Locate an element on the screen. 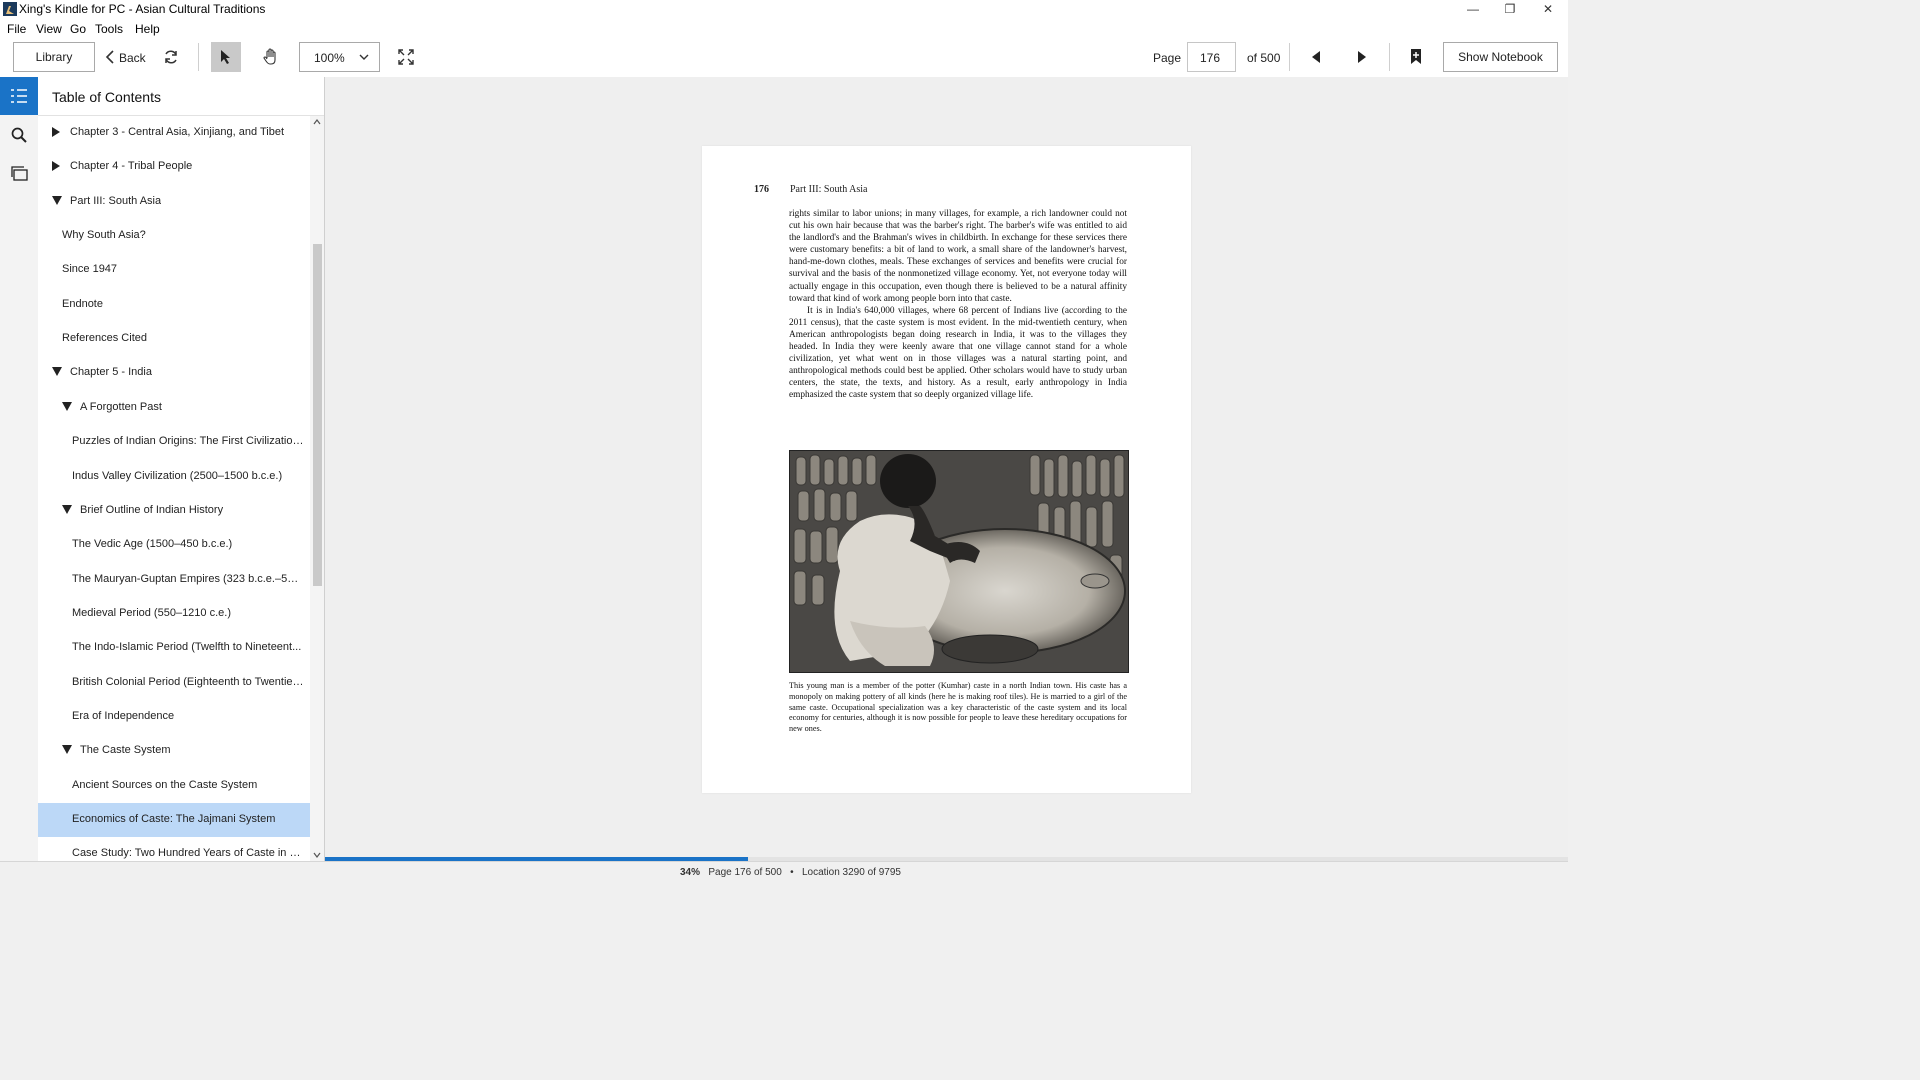 This screenshot has height=1080, width=1920. chevron-left-icon is located at coordinates (109, 57).